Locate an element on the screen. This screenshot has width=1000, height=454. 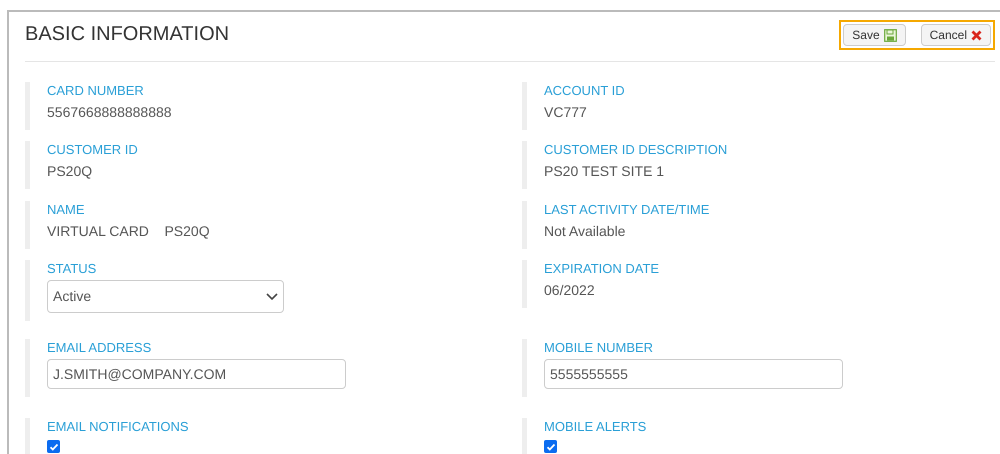
field-label: LAST ACTIVITY DATE/TIME is located at coordinates (627, 210).